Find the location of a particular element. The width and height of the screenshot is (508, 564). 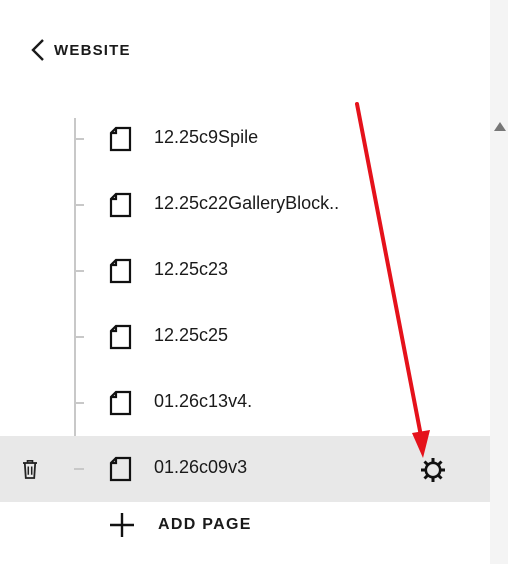

page-row-selected: 01.26c09v3 is located at coordinates (245, 469).